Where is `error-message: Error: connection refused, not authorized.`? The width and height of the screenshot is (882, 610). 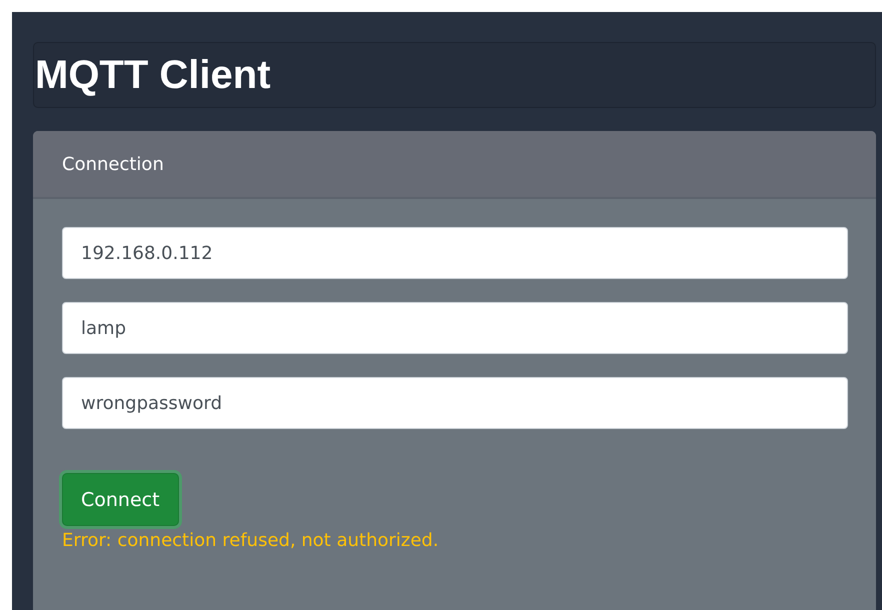 error-message: Error: connection refused, not authorized. is located at coordinates (251, 540).